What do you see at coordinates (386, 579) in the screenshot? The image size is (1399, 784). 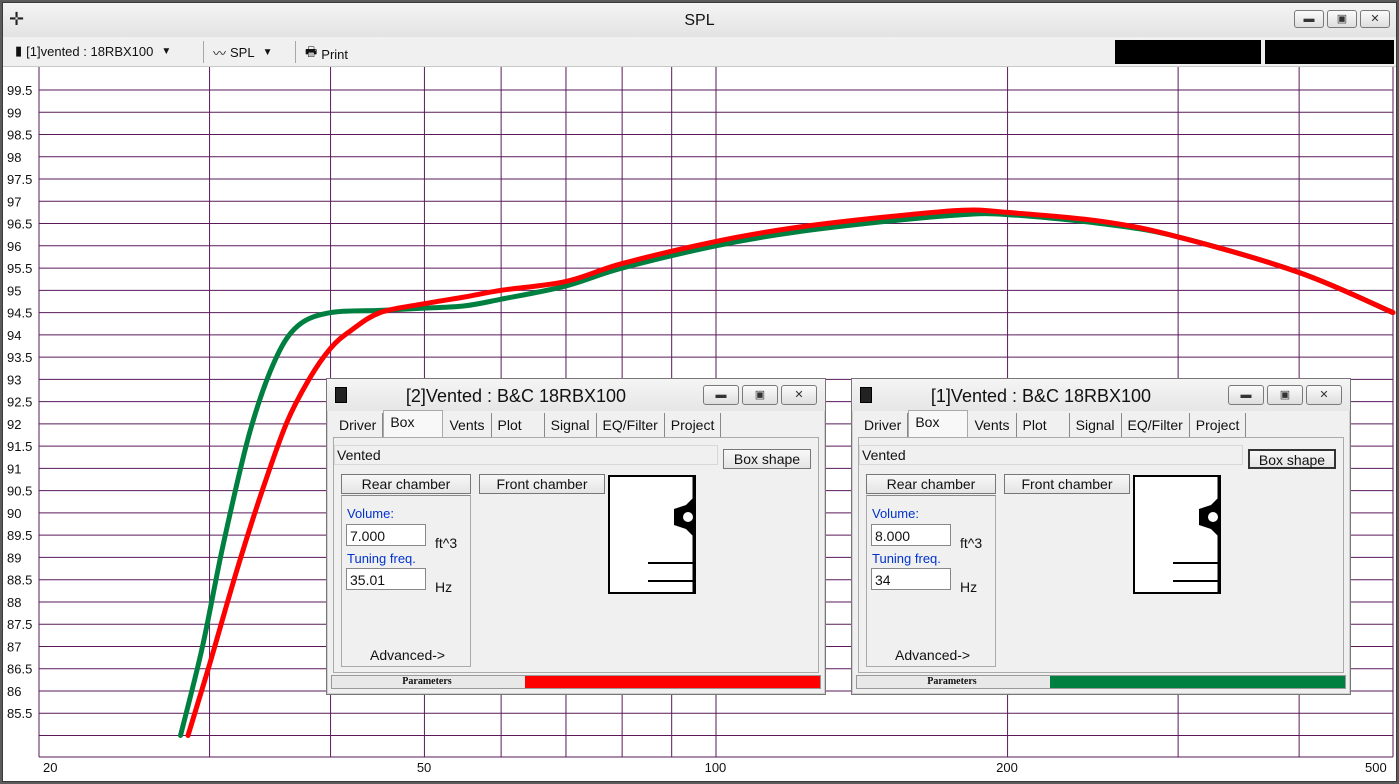 I see `tuning-freq-input: 35.01` at bounding box center [386, 579].